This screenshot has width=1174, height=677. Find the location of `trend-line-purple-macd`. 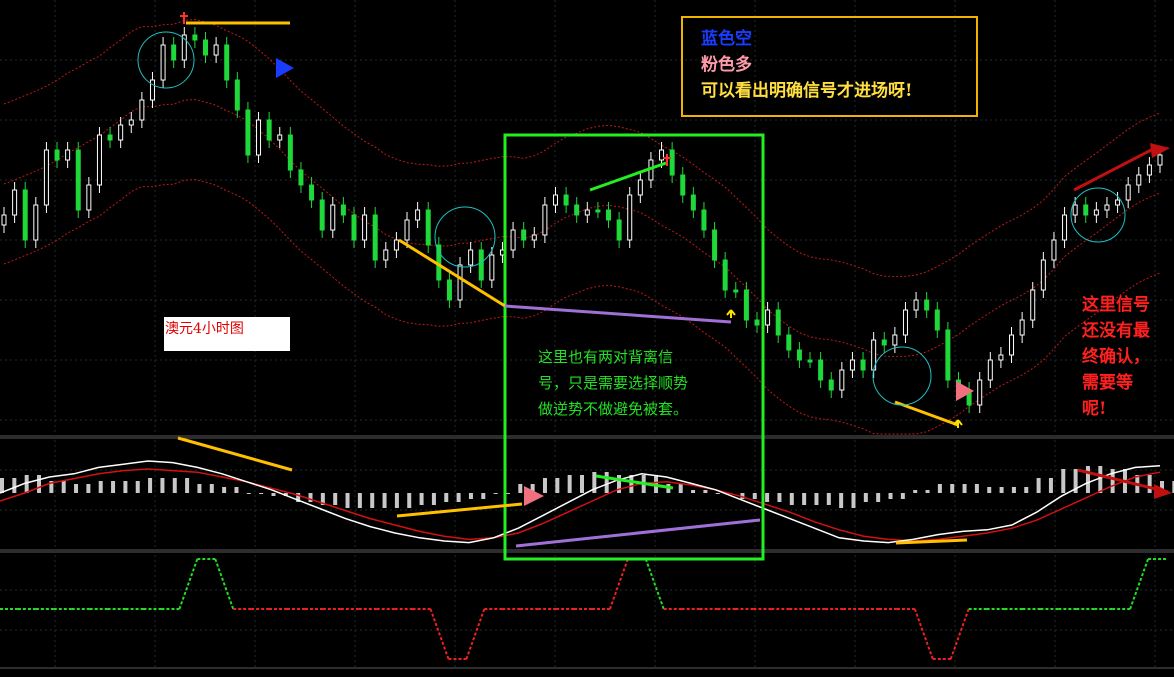

trend-line-purple-macd is located at coordinates (638, 533).